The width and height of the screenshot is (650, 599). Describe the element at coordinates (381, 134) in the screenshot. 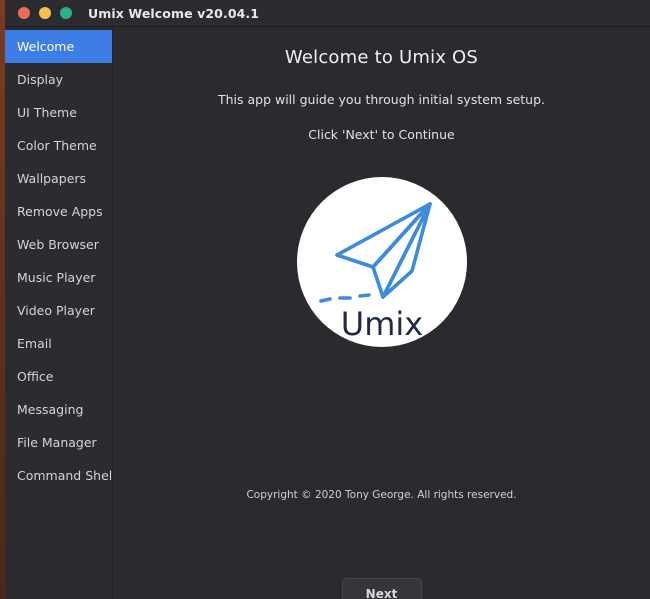

I see `welcome-instruction: Click 'Next' to Continue` at that location.